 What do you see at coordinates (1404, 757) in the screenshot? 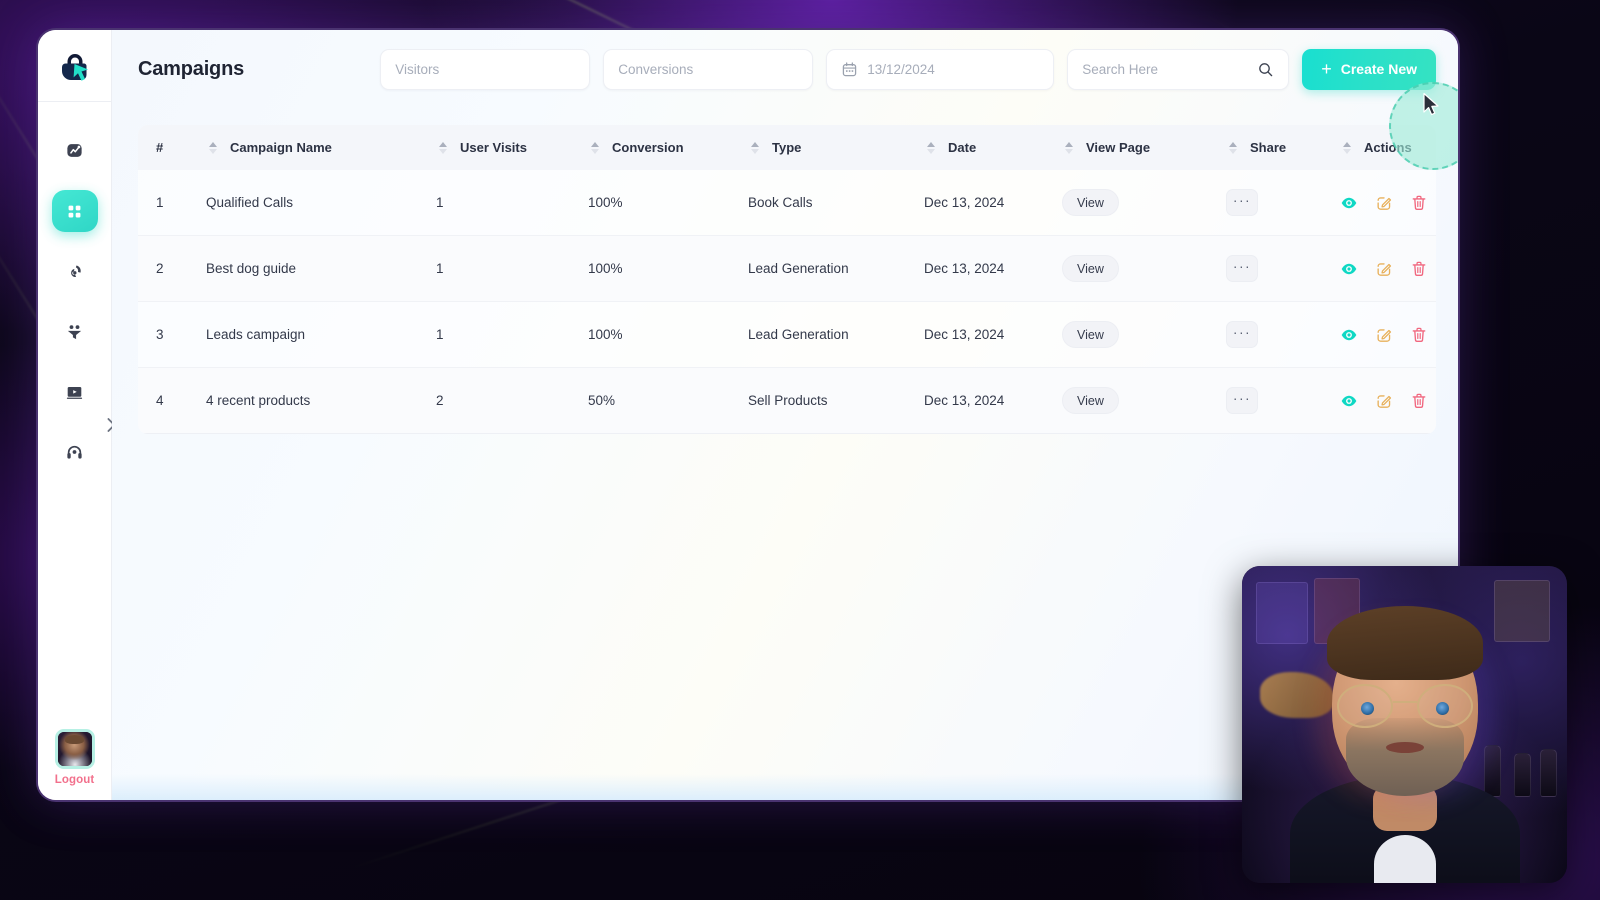
I see `webcam-person-beard` at bounding box center [1404, 757].